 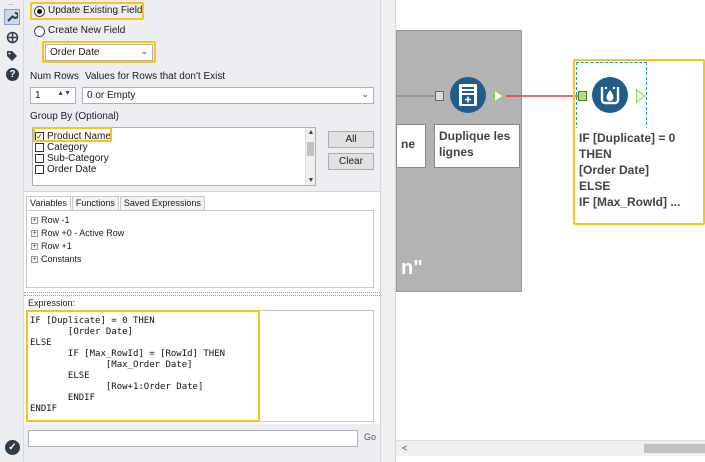 I want to click on field-select: Order Date ⌄, so click(x=99, y=52).